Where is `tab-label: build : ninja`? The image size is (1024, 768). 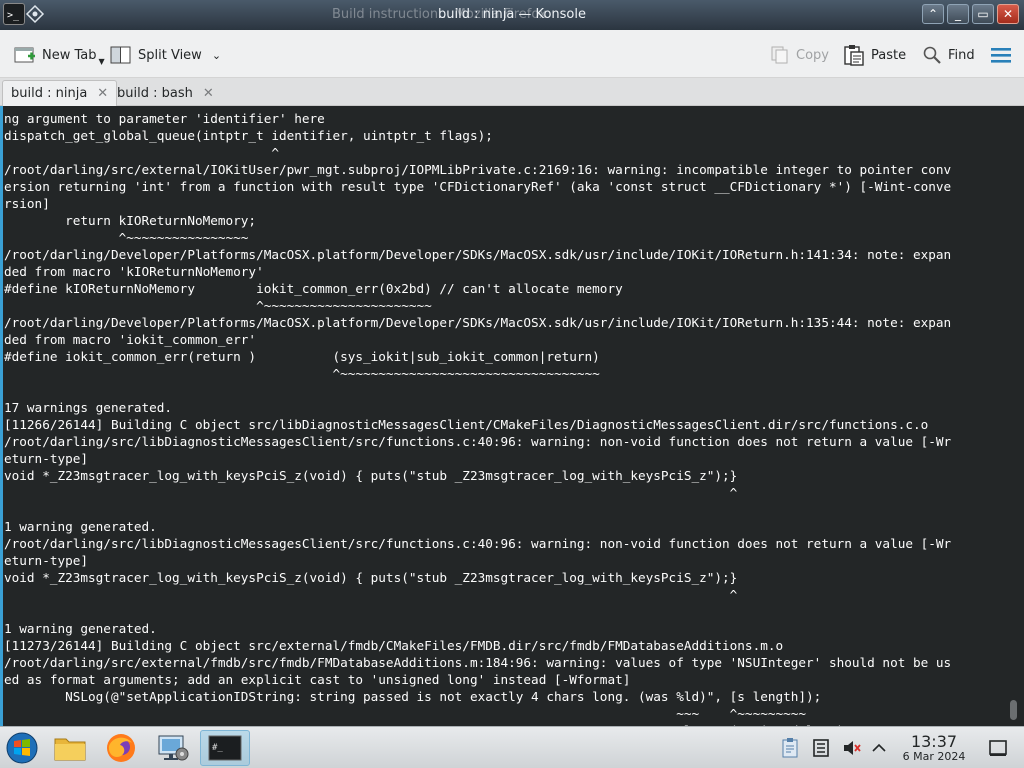 tab-label: build : ninja is located at coordinates (49, 93).